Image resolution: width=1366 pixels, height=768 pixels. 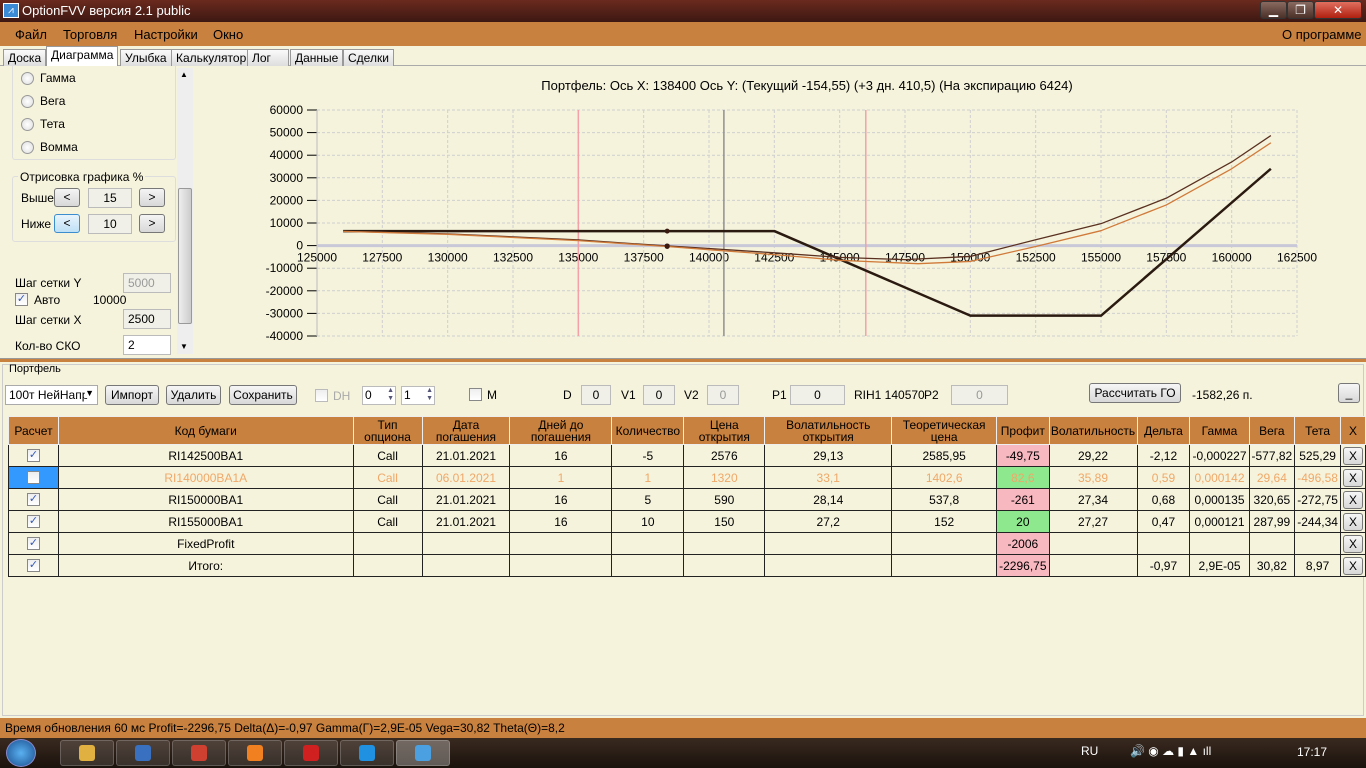 I want to click on table-row: ✓ FixedProfit -2006 X, so click(x=687, y=543).